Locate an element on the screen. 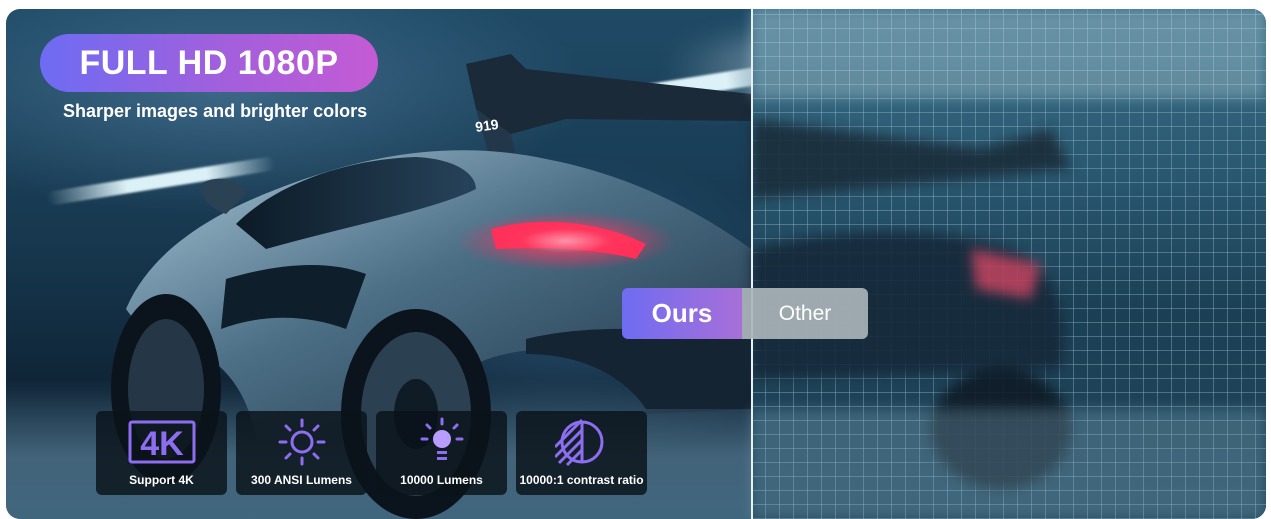 The image size is (1271, 519). headline-title: FULL HD 1080P is located at coordinates (209, 62).